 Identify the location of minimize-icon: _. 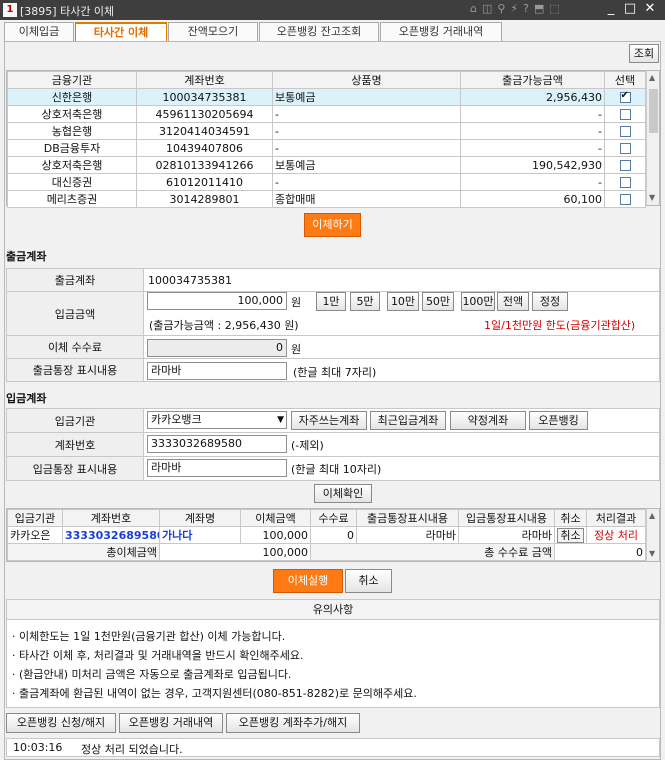
(611, 8).